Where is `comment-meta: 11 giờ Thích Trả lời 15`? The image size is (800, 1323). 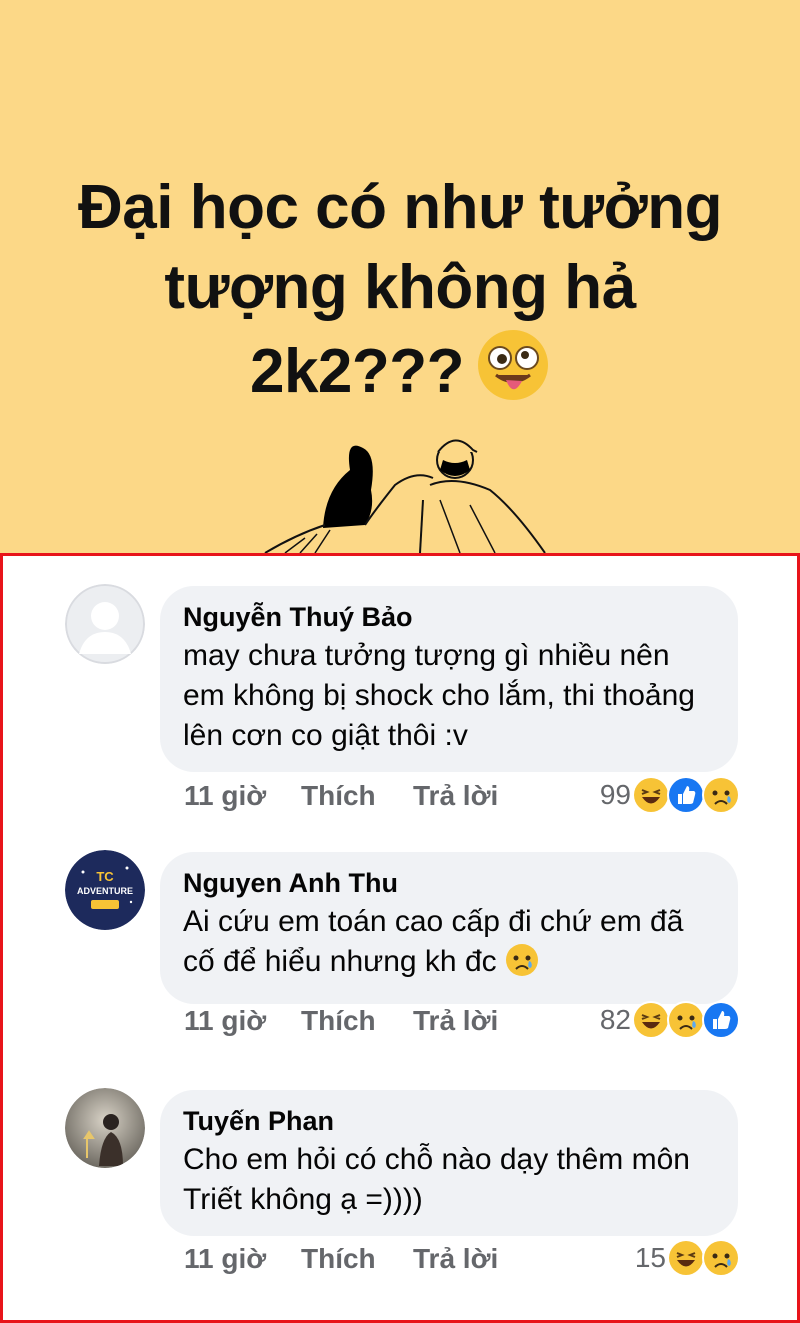
comment-meta: 11 giờ Thích Trả lời 15 is located at coordinates (462, 1261).